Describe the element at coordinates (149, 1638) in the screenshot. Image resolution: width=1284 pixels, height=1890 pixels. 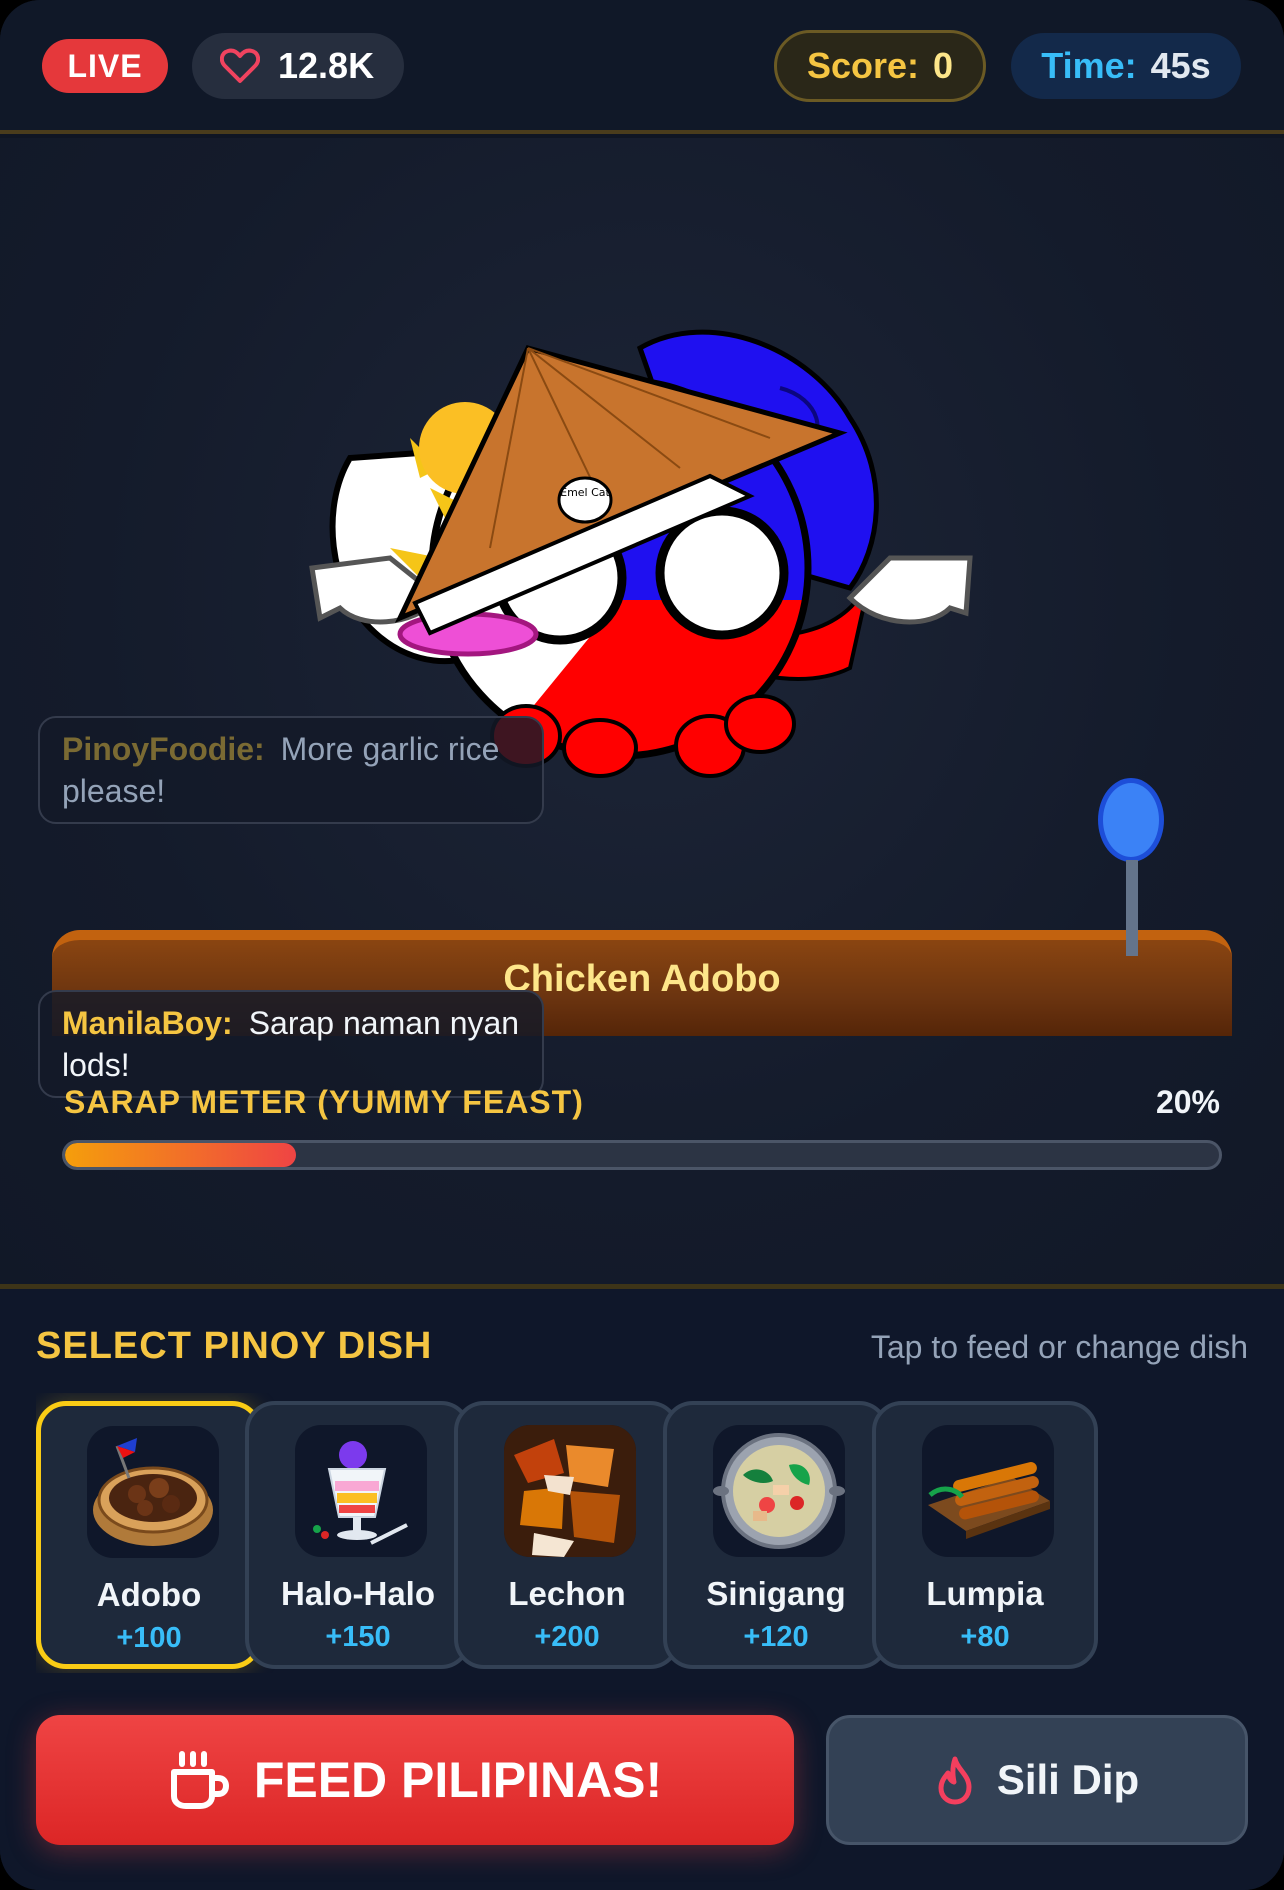
I see `dish-points: +100` at that location.